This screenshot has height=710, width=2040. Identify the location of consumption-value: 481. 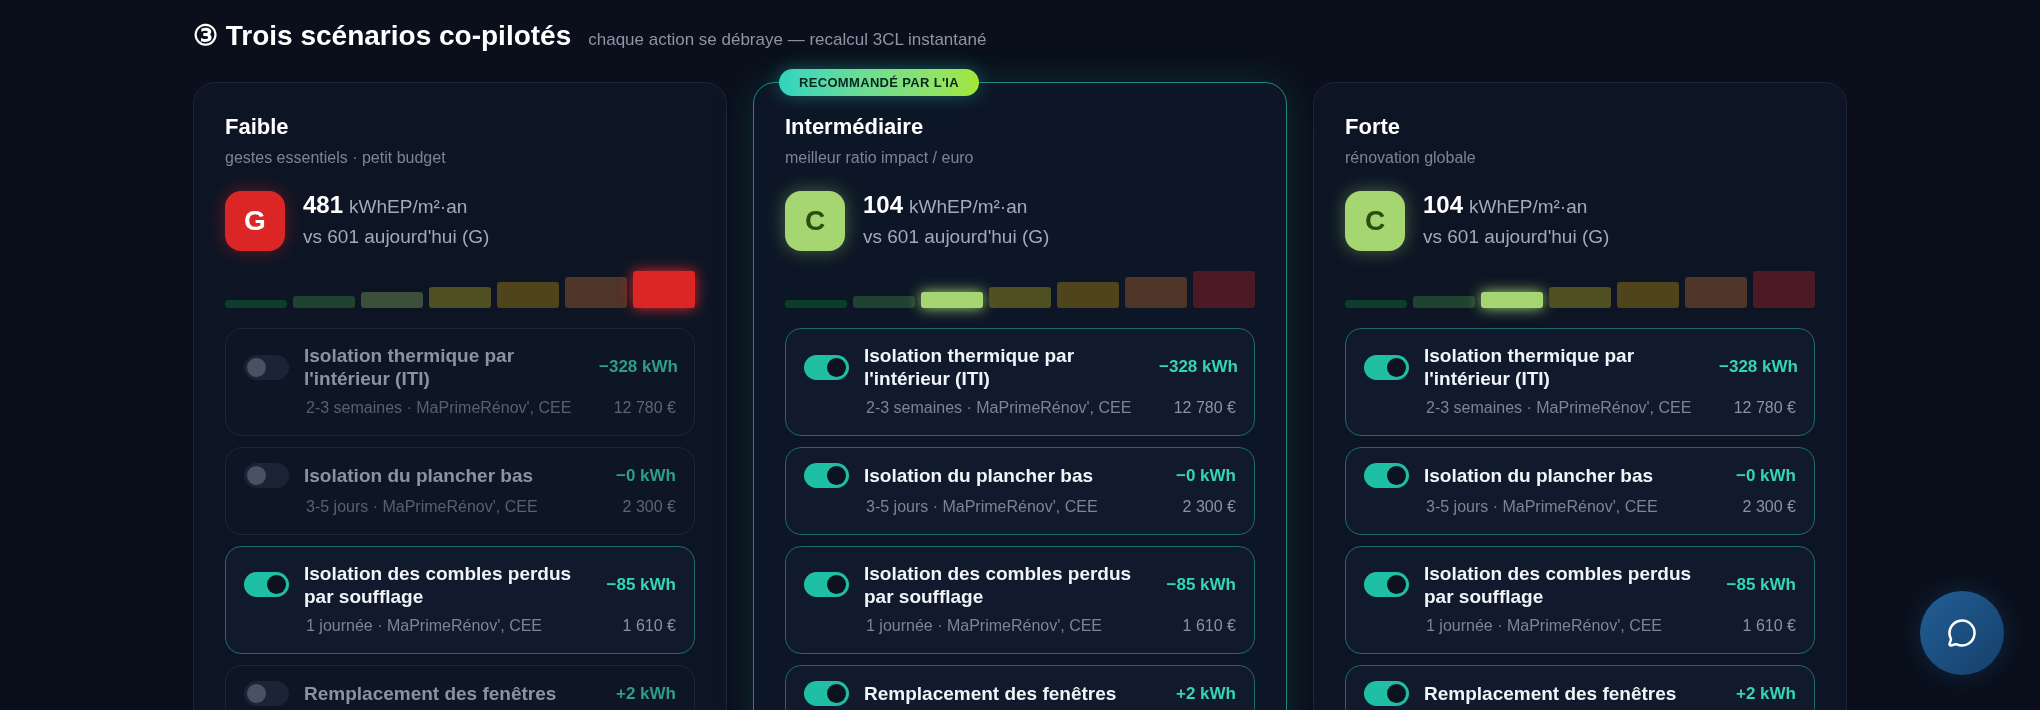
(323, 205).